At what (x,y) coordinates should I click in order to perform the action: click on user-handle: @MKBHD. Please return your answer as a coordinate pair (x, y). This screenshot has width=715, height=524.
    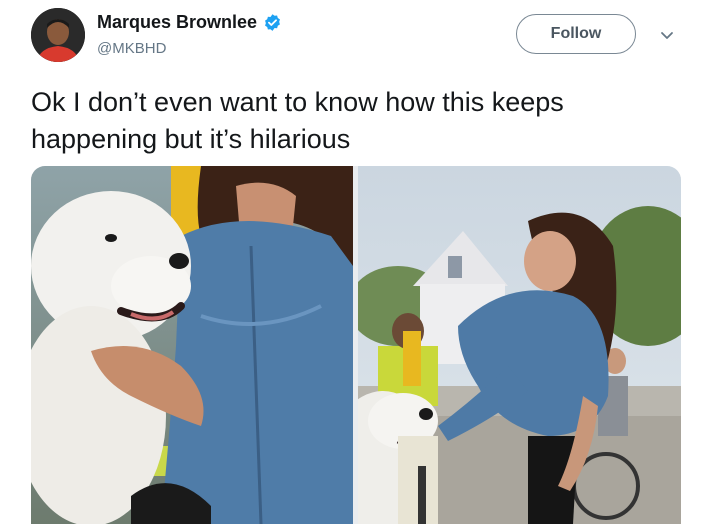
    Looking at the image, I should click on (131, 48).